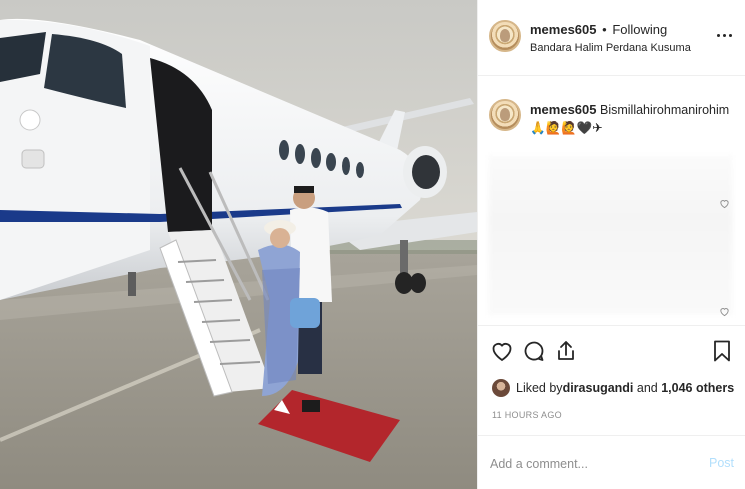  What do you see at coordinates (647, 388) in the screenshot?
I see `likes-middle: and` at bounding box center [647, 388].